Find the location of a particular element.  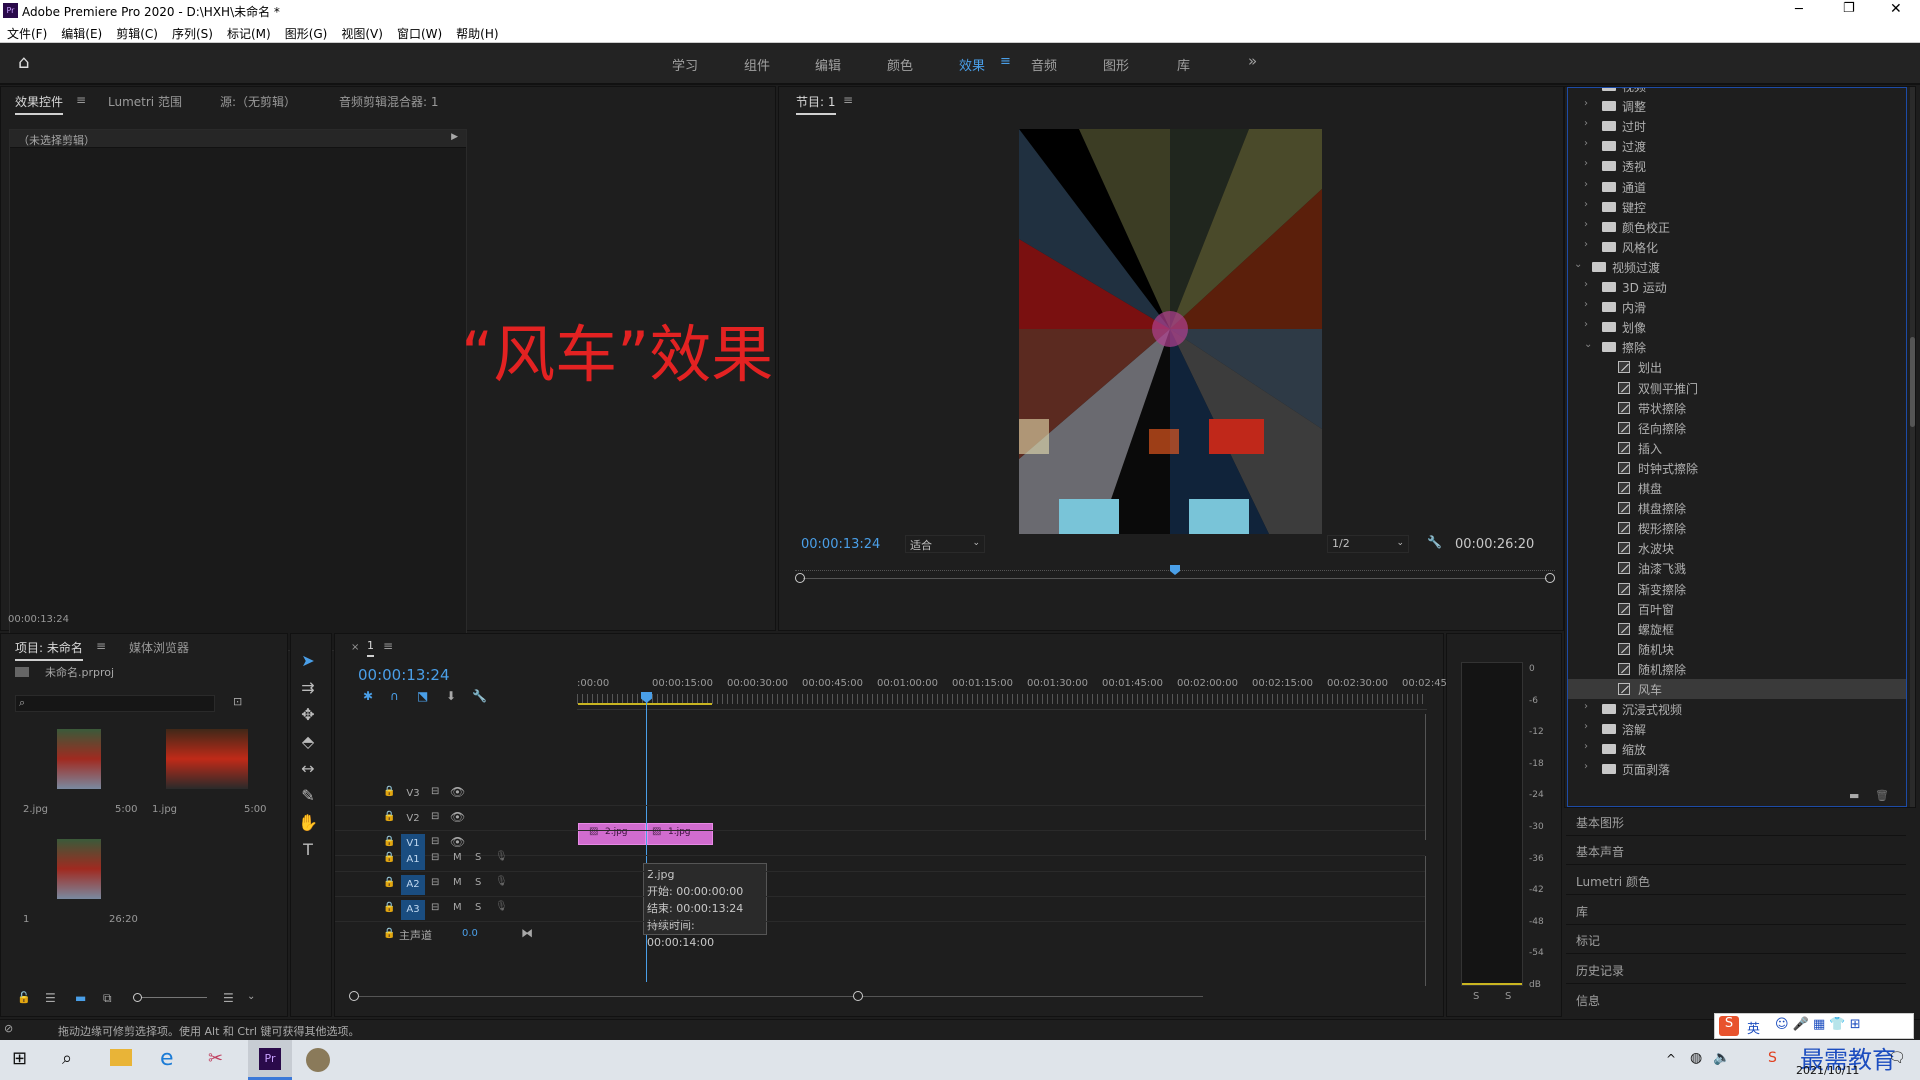

tab-audio-clip-mixer: 音频剪辑混合器: 1 is located at coordinates (389, 101).